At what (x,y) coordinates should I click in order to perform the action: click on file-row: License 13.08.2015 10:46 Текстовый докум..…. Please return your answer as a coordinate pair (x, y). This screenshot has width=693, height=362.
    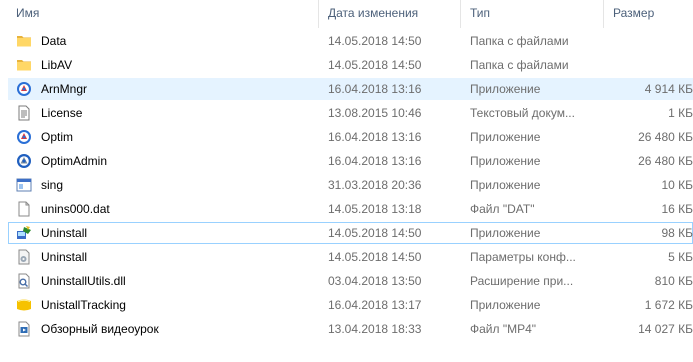
    Looking at the image, I should click on (350, 113).